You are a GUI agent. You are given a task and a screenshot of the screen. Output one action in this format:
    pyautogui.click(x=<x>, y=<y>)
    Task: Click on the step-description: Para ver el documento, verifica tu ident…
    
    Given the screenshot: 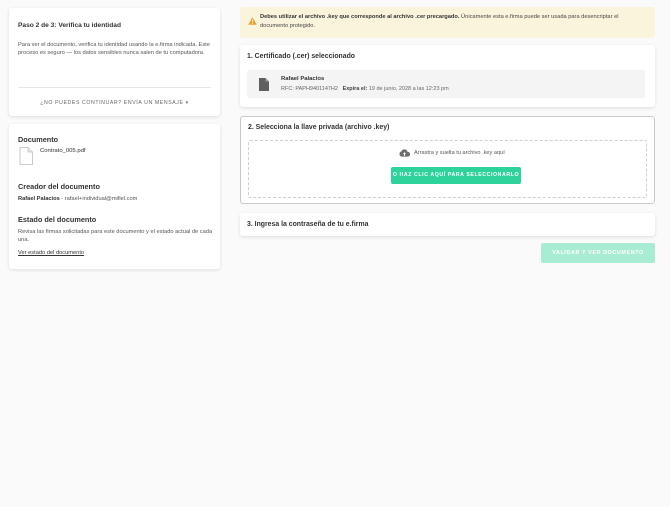 What is the action you would take?
    pyautogui.click(x=114, y=49)
    